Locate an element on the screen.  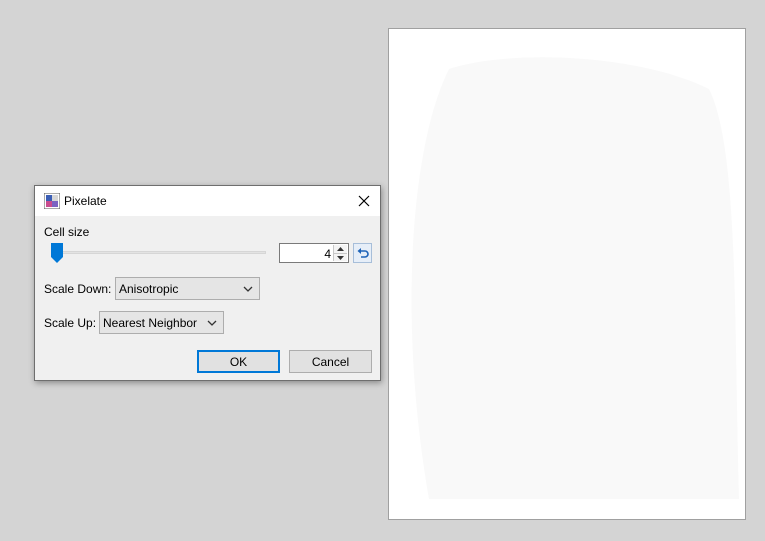
reset-icon is located at coordinates (363, 253).